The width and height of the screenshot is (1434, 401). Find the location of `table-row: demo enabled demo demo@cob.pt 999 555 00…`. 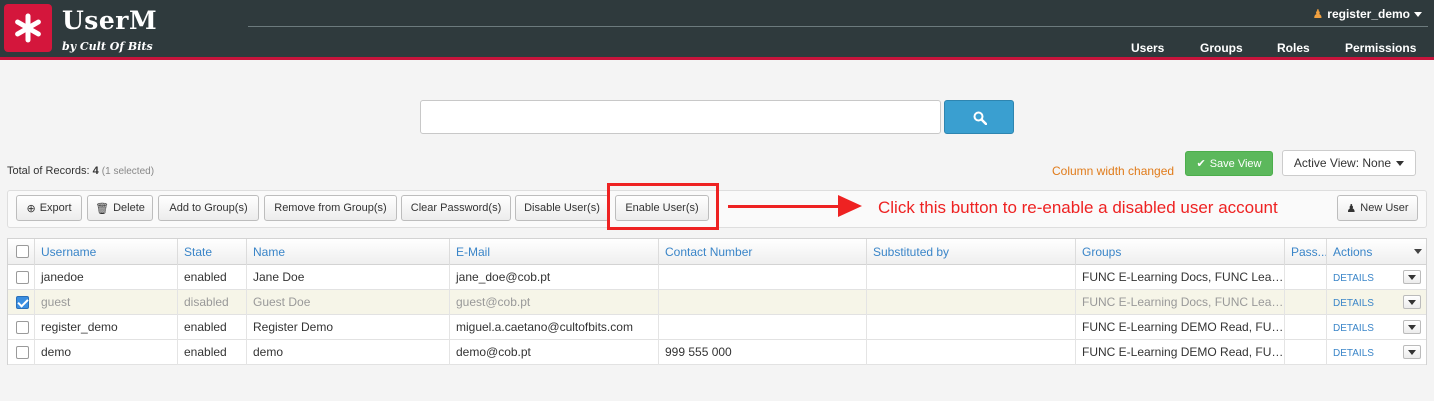

table-row: demo enabled demo demo@cob.pt 999 555 00… is located at coordinates (717, 352).